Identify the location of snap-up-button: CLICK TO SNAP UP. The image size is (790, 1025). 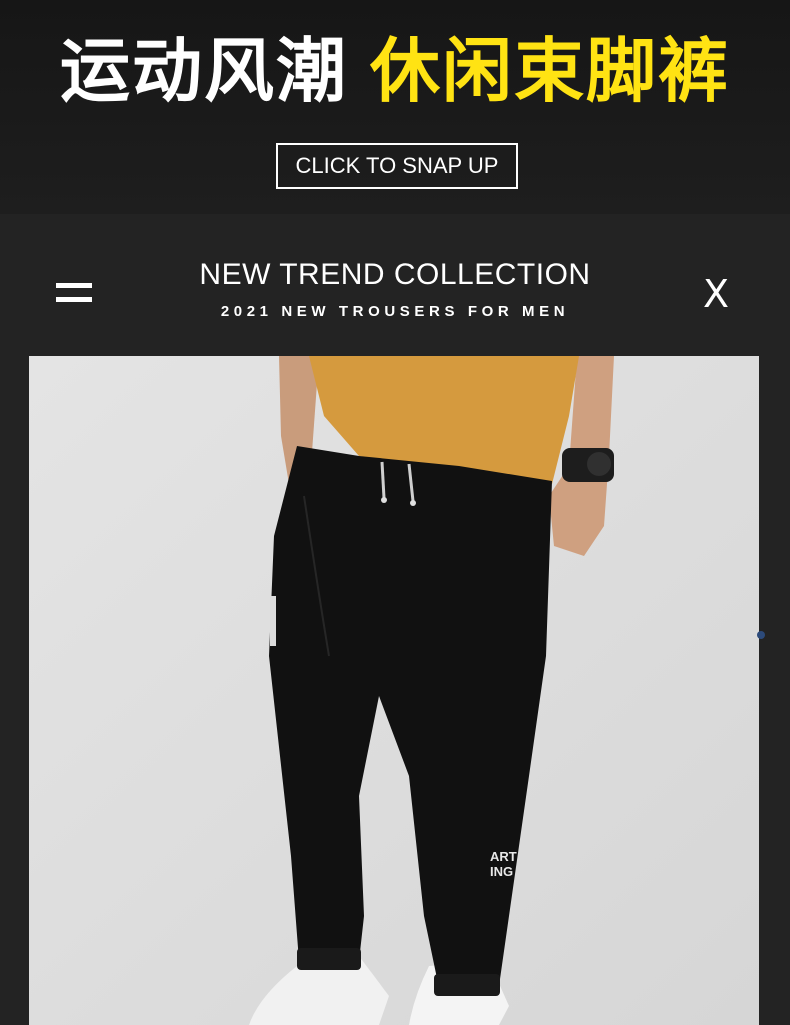
(397, 166).